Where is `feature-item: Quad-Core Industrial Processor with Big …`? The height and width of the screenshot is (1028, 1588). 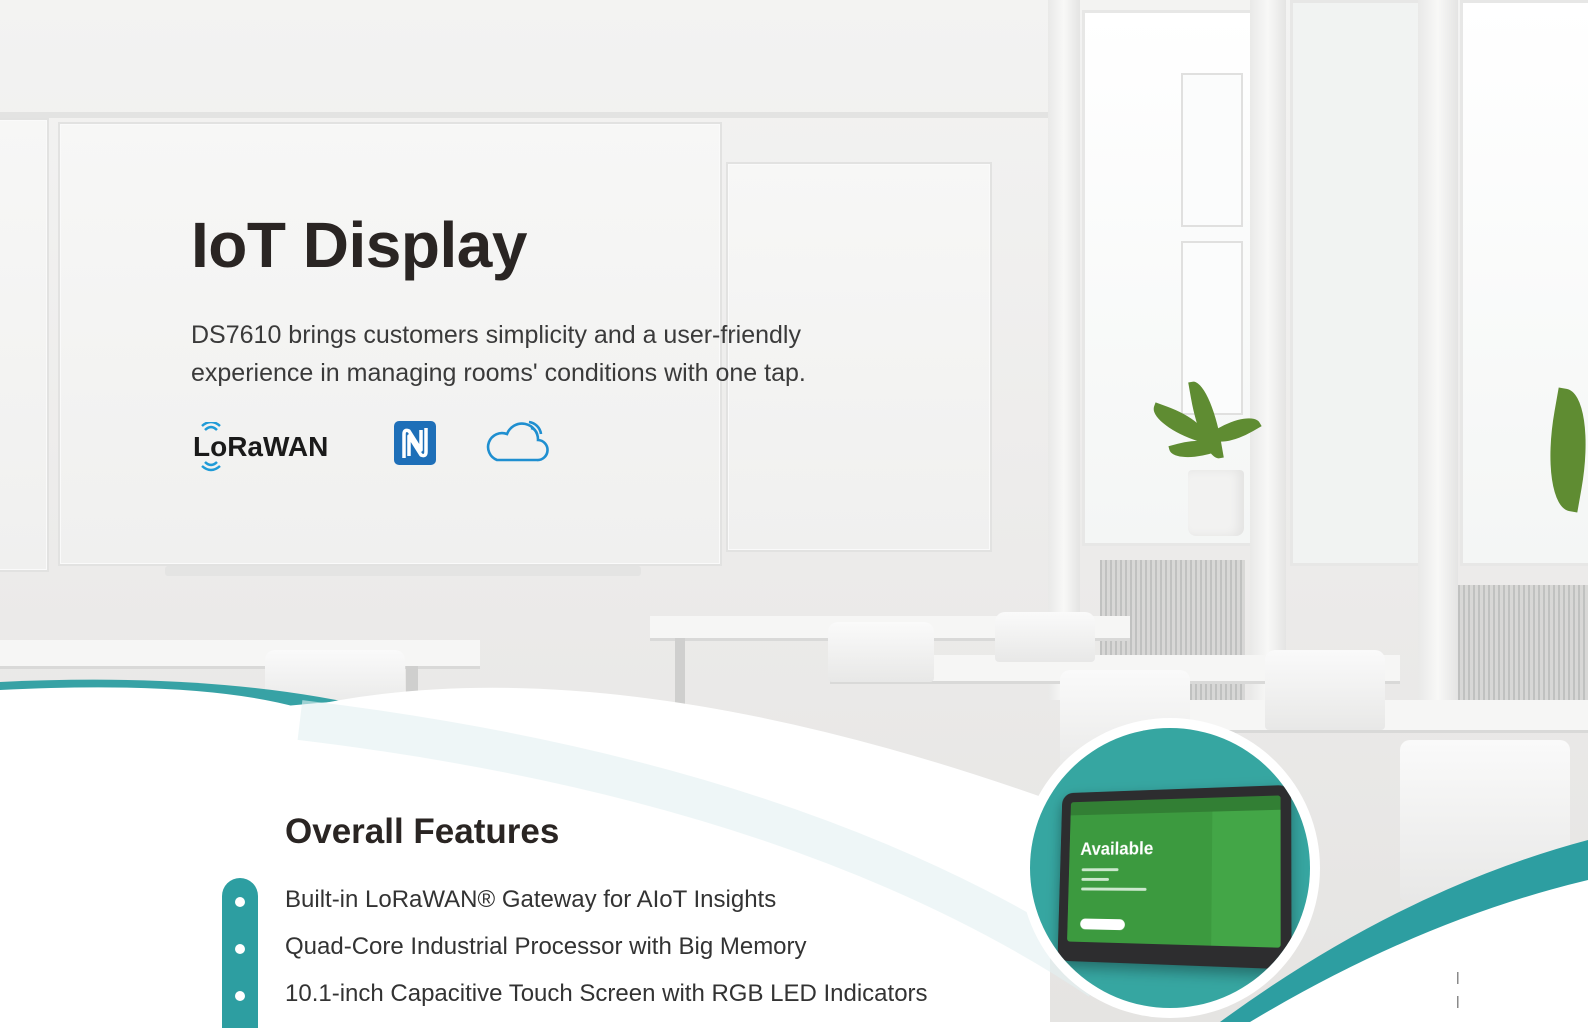
feature-item: Quad-Core Industrial Processor with Big … is located at coordinates (546, 947).